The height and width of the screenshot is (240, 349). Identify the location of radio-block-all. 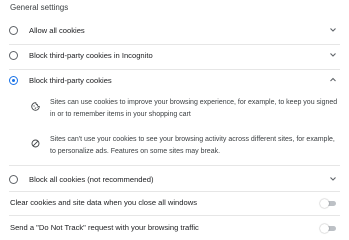
(13, 179).